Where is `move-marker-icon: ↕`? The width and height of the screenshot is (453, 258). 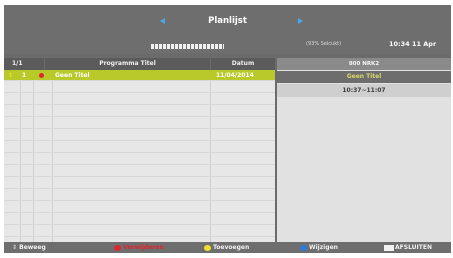
move-marker-icon: ↕ is located at coordinates (11, 75).